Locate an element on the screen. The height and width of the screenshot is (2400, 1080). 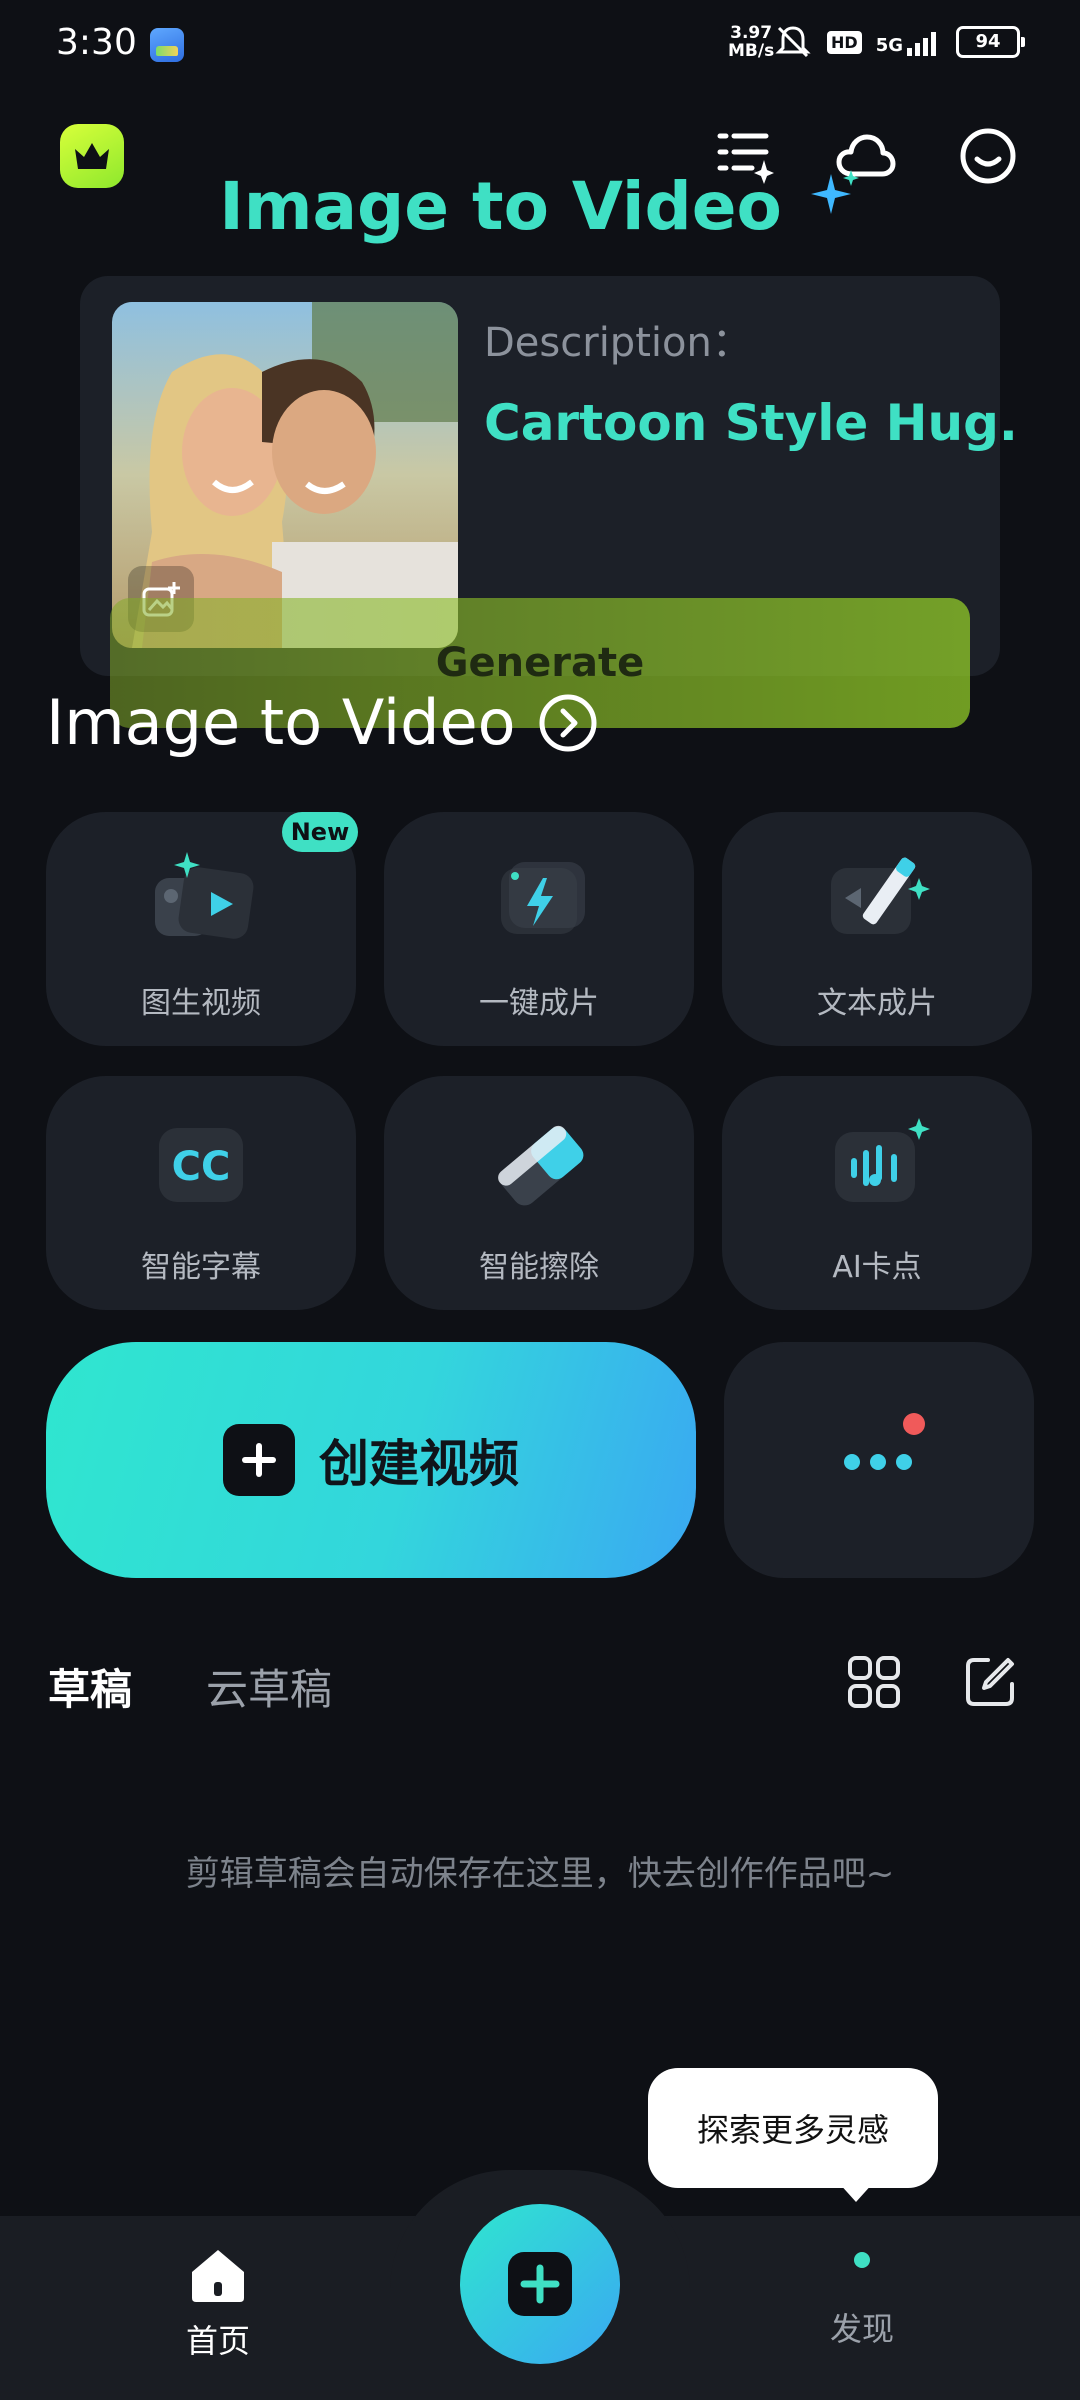
new-badge: New is located at coordinates (320, 832).